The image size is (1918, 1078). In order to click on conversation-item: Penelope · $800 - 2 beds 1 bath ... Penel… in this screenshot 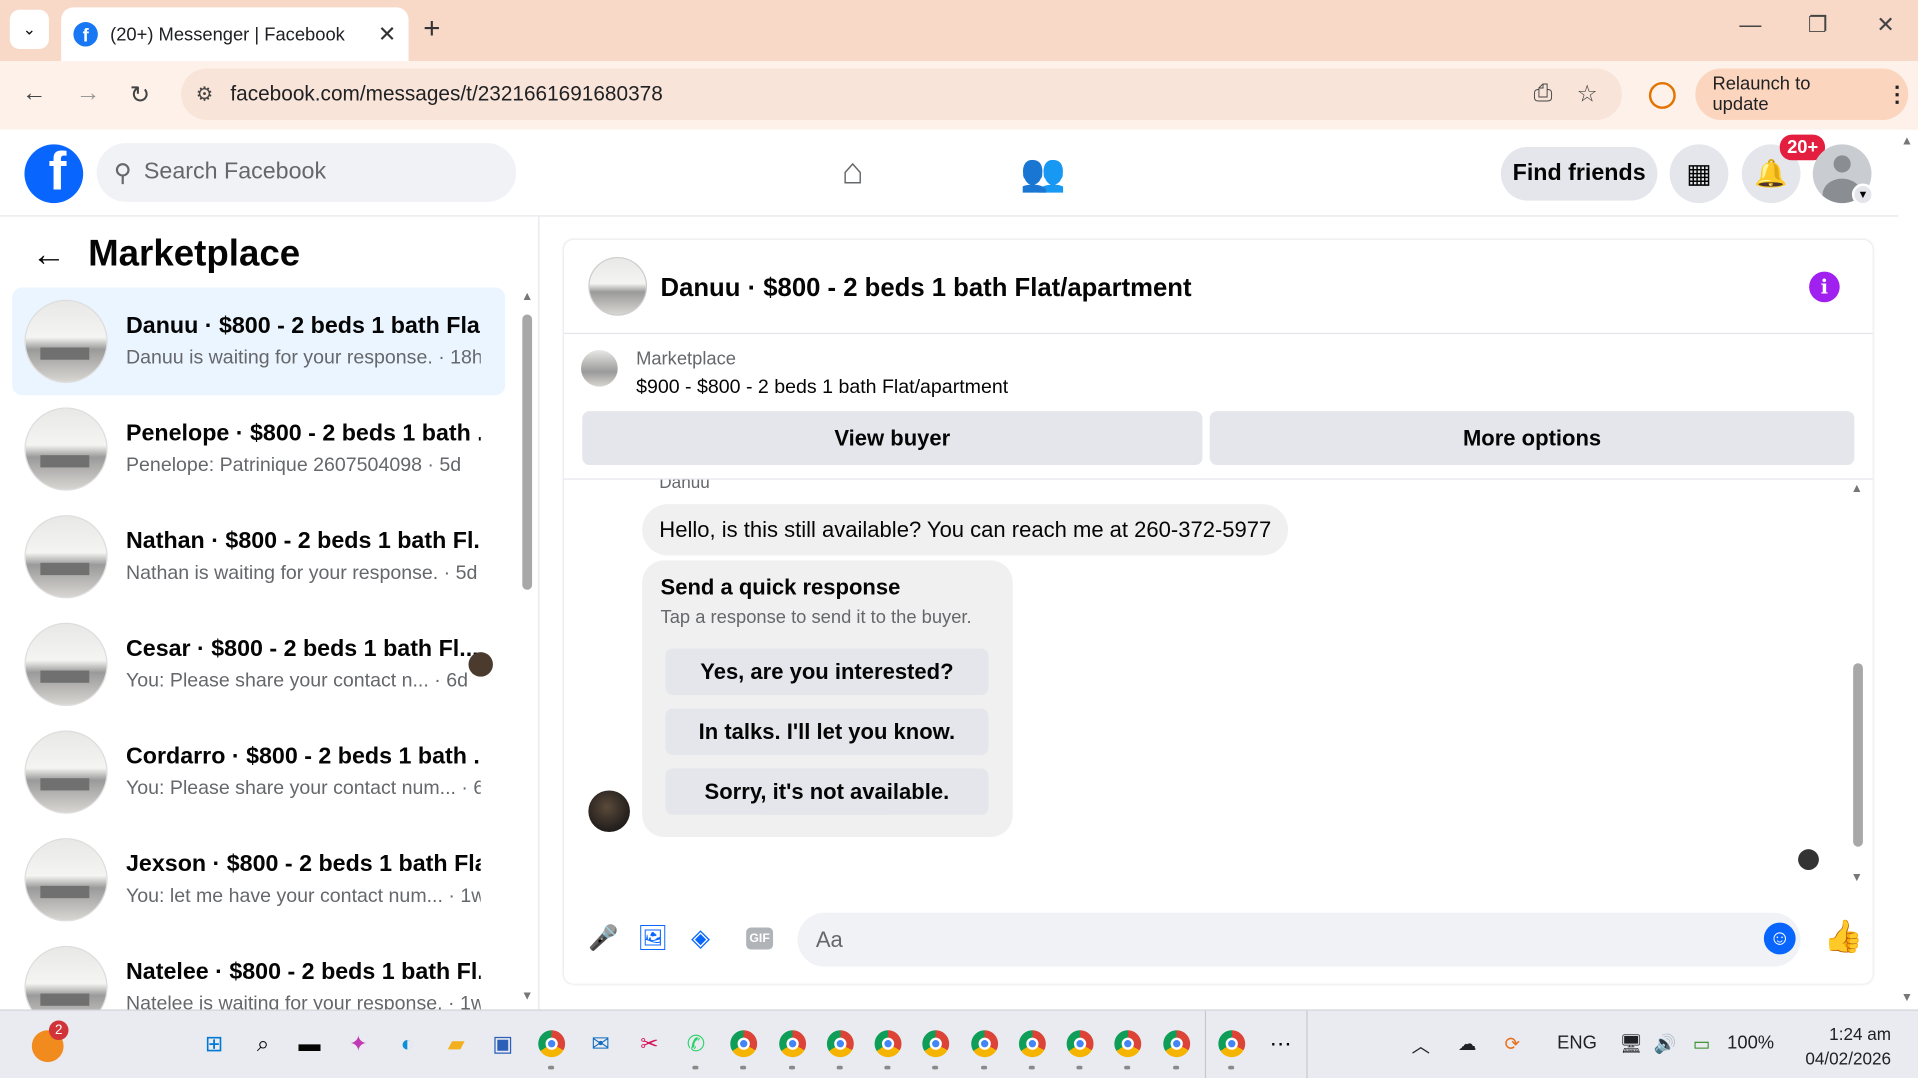, I will do `click(258, 449)`.